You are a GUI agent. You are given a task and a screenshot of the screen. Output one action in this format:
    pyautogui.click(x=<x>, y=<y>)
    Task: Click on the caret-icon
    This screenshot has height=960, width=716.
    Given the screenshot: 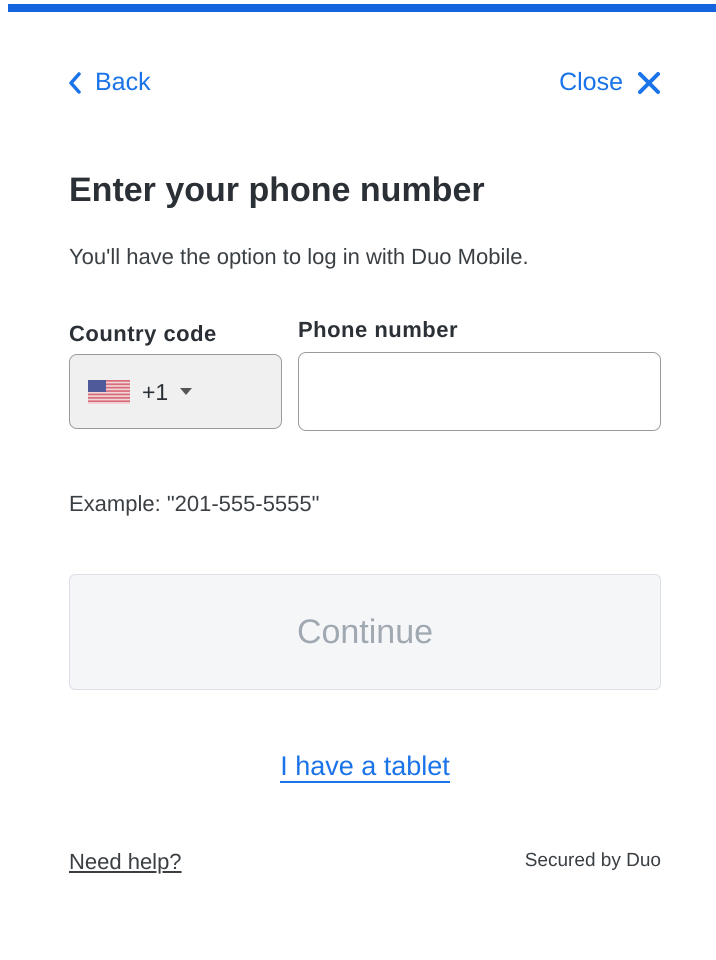 What is the action you would take?
    pyautogui.click(x=186, y=392)
    